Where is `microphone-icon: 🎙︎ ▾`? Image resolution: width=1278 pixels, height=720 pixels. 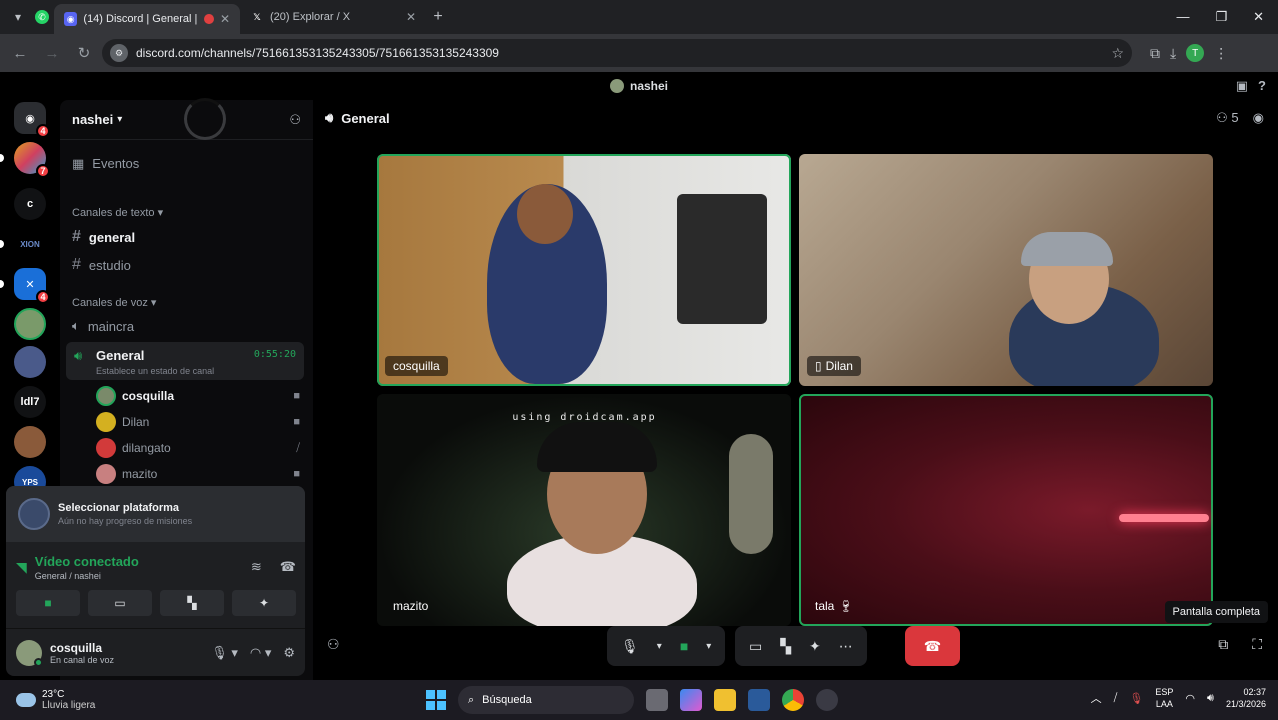 microphone-icon: 🎙︎ ▾ is located at coordinates (224, 653).